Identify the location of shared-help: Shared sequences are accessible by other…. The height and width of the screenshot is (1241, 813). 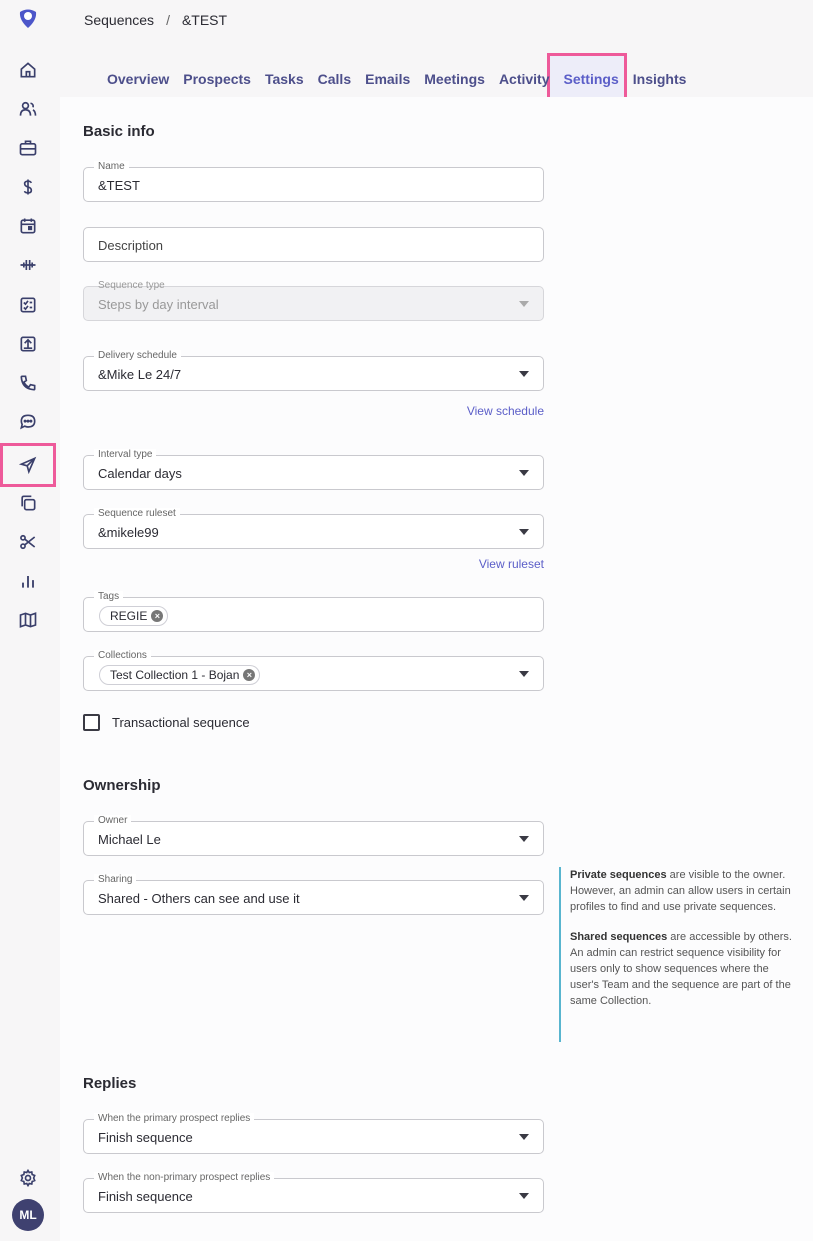
(684, 969).